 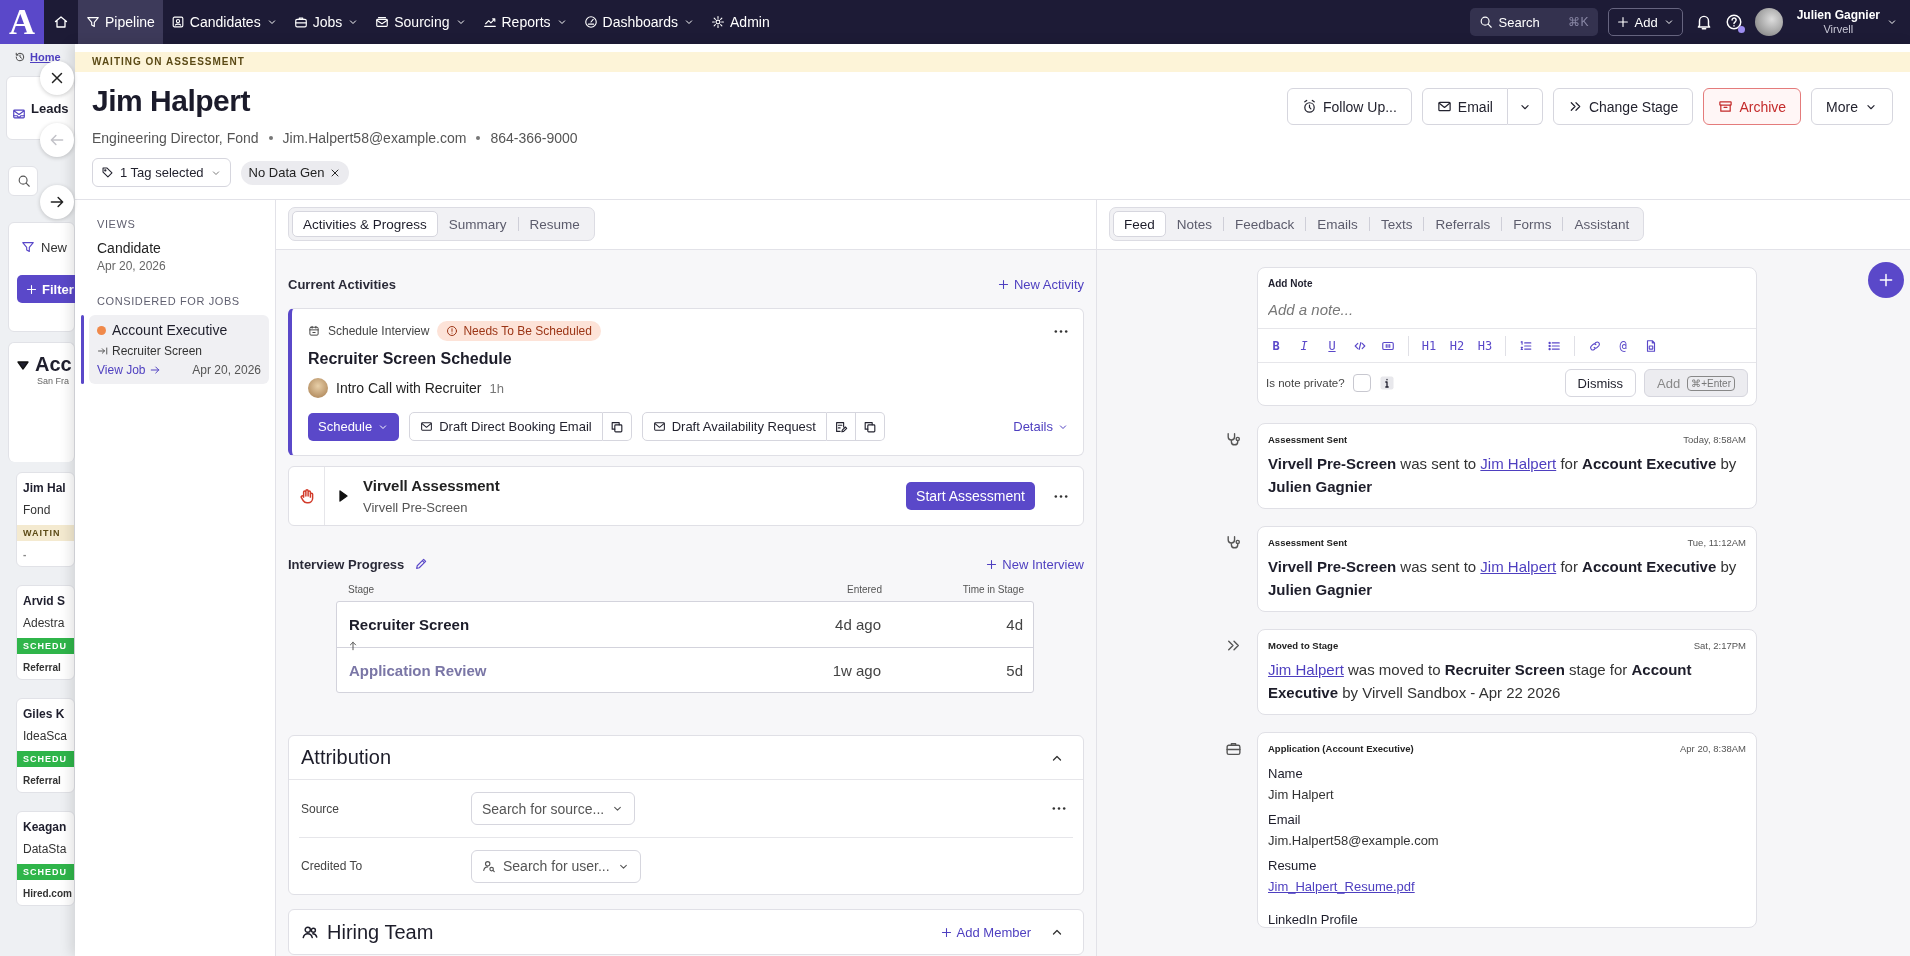 What do you see at coordinates (120, 22) in the screenshot?
I see `nav-item: Pipeline` at bounding box center [120, 22].